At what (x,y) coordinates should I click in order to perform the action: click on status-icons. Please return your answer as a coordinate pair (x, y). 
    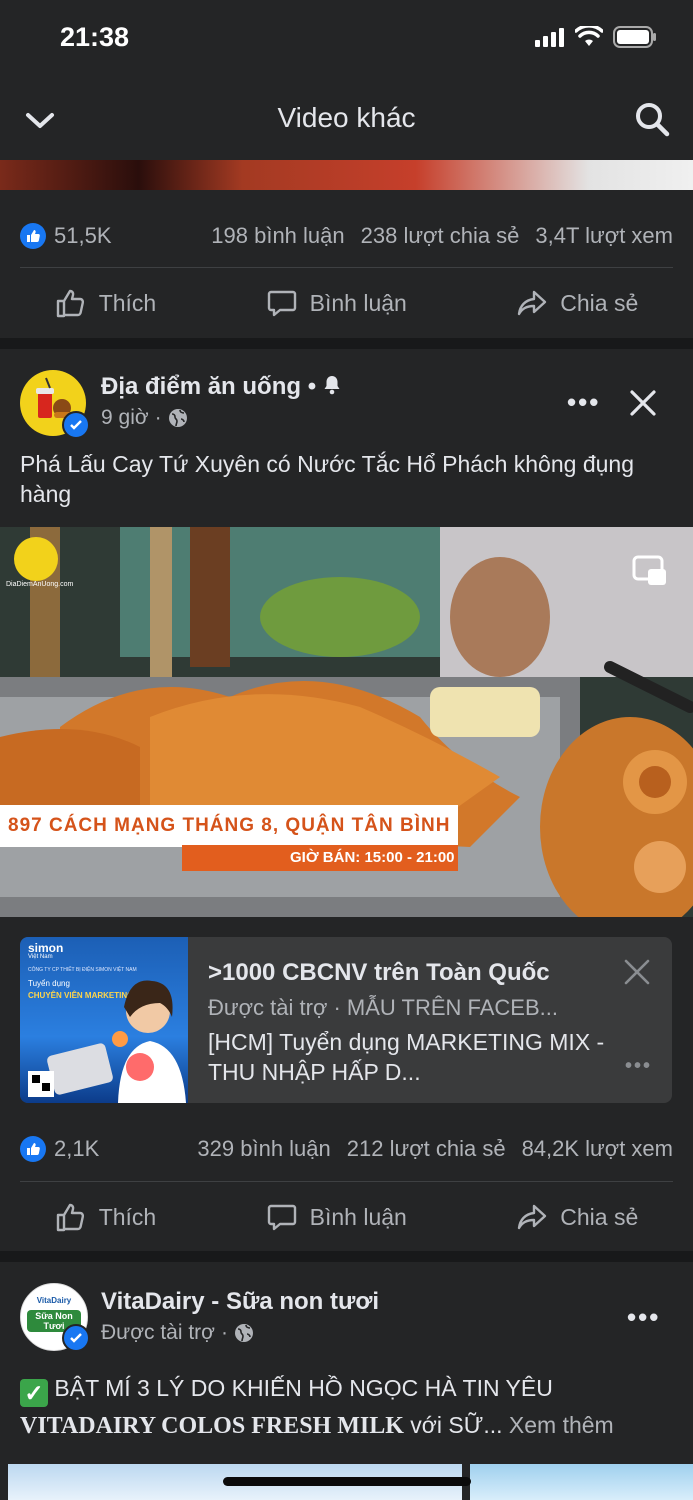
    Looking at the image, I should click on (596, 37).